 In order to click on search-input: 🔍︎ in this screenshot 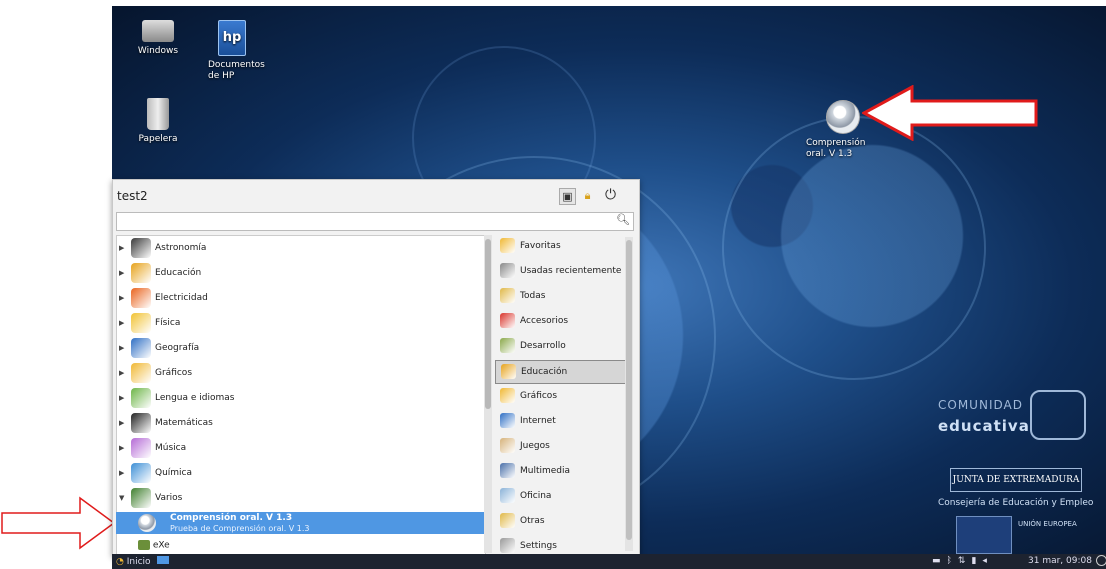, I will do `click(375, 221)`.